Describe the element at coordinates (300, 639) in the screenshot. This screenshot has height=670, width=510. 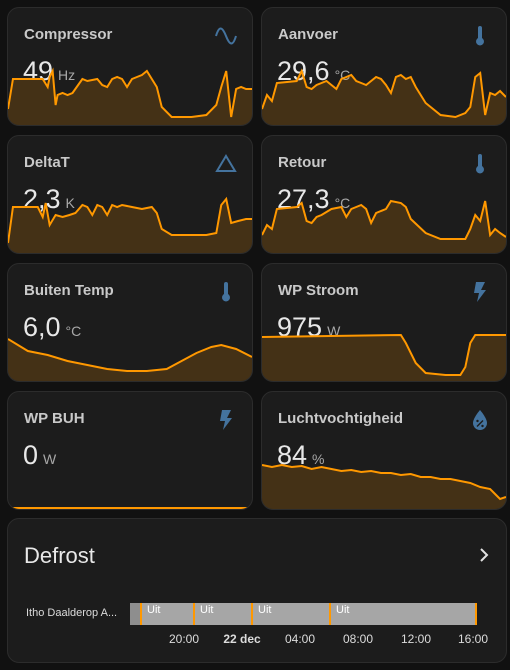
I see `time-tick: 04:00` at that location.